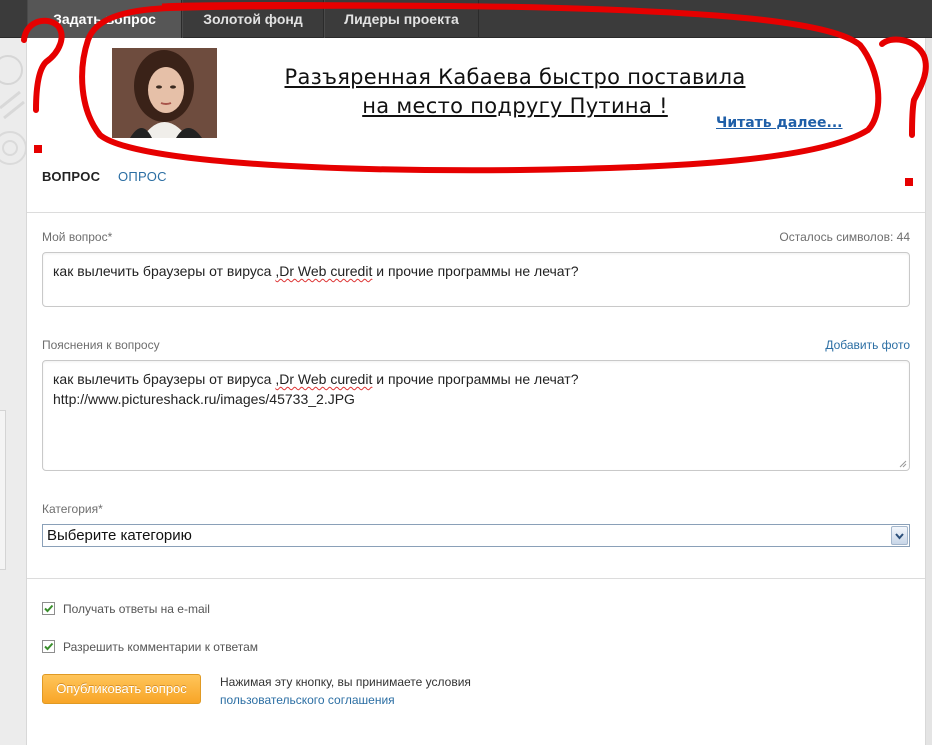 This screenshot has width=932, height=745. Describe the element at coordinates (253, 19) in the screenshot. I see `nav-tab-golden-fund: Золотой фонд` at that location.